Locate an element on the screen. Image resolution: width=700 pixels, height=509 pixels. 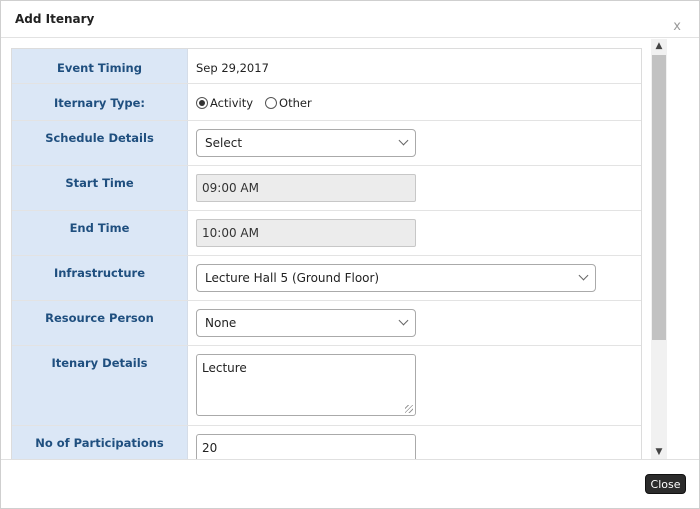
start-time-input: 09:00 AM is located at coordinates (306, 188).